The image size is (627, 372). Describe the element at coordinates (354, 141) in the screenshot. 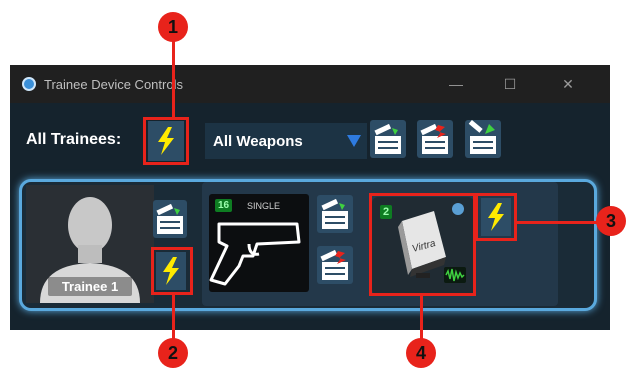

I see `dropdown-caret-icon` at that location.